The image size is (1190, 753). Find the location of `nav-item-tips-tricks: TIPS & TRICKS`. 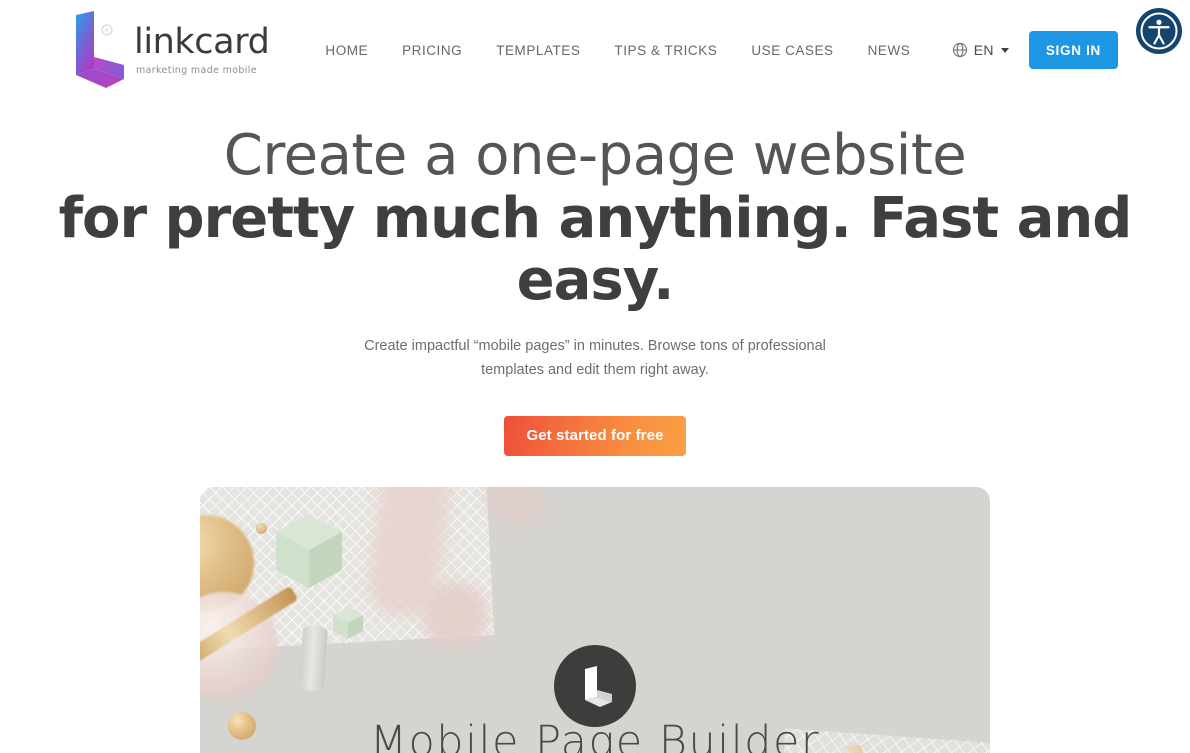

nav-item-tips-tricks: TIPS & TRICKS is located at coordinates (665, 50).